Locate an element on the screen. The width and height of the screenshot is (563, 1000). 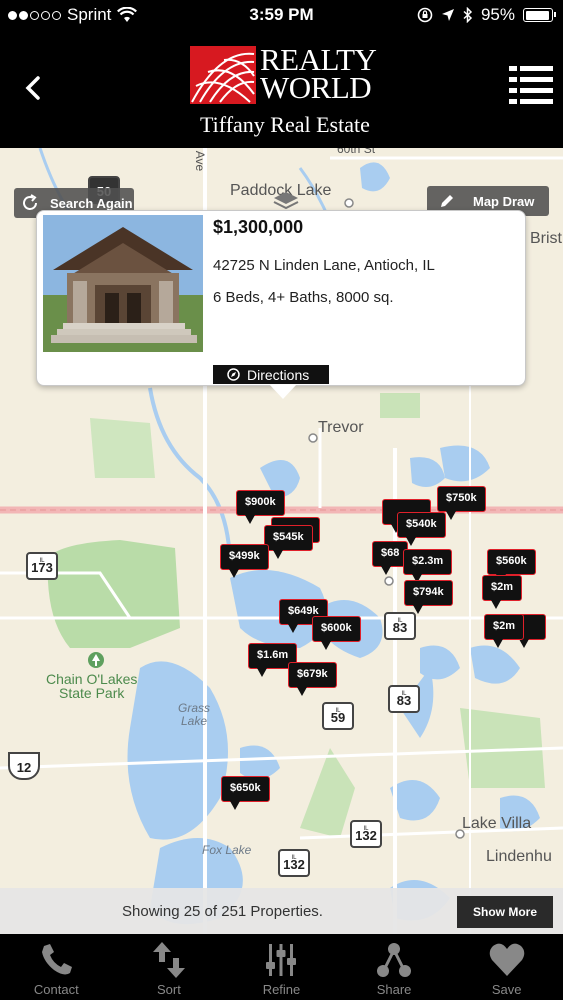
tab-contact: Contact is located at coordinates (56, 967).